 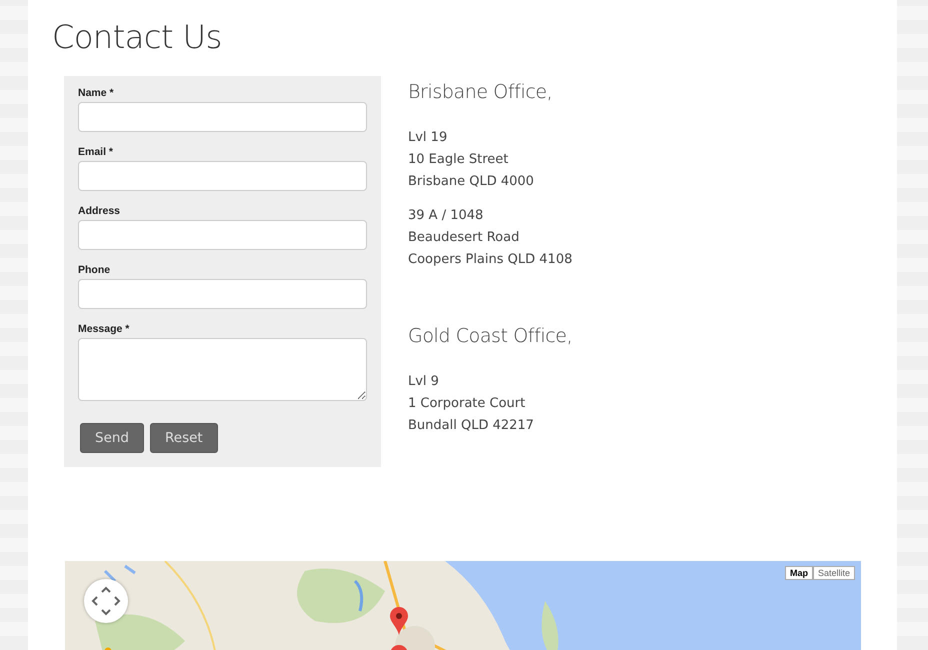 I want to click on map-type-button: Satellite, so click(x=833, y=573).